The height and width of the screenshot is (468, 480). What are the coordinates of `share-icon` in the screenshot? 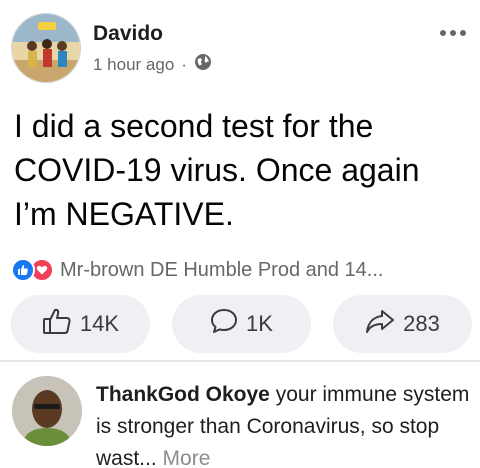 It's located at (384, 324).